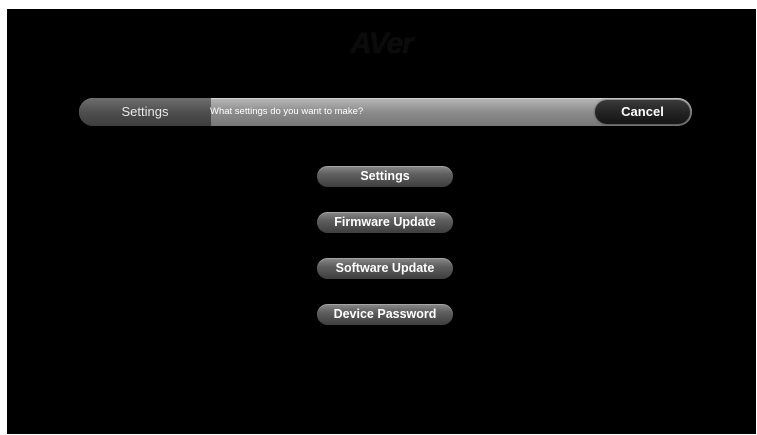  I want to click on software-update-button: Software Update, so click(385, 268).